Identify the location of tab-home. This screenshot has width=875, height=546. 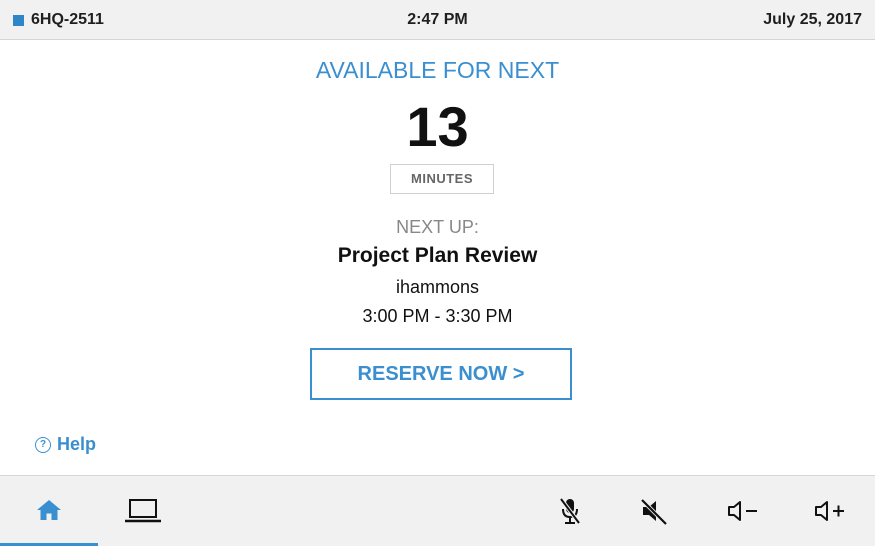
(49, 511).